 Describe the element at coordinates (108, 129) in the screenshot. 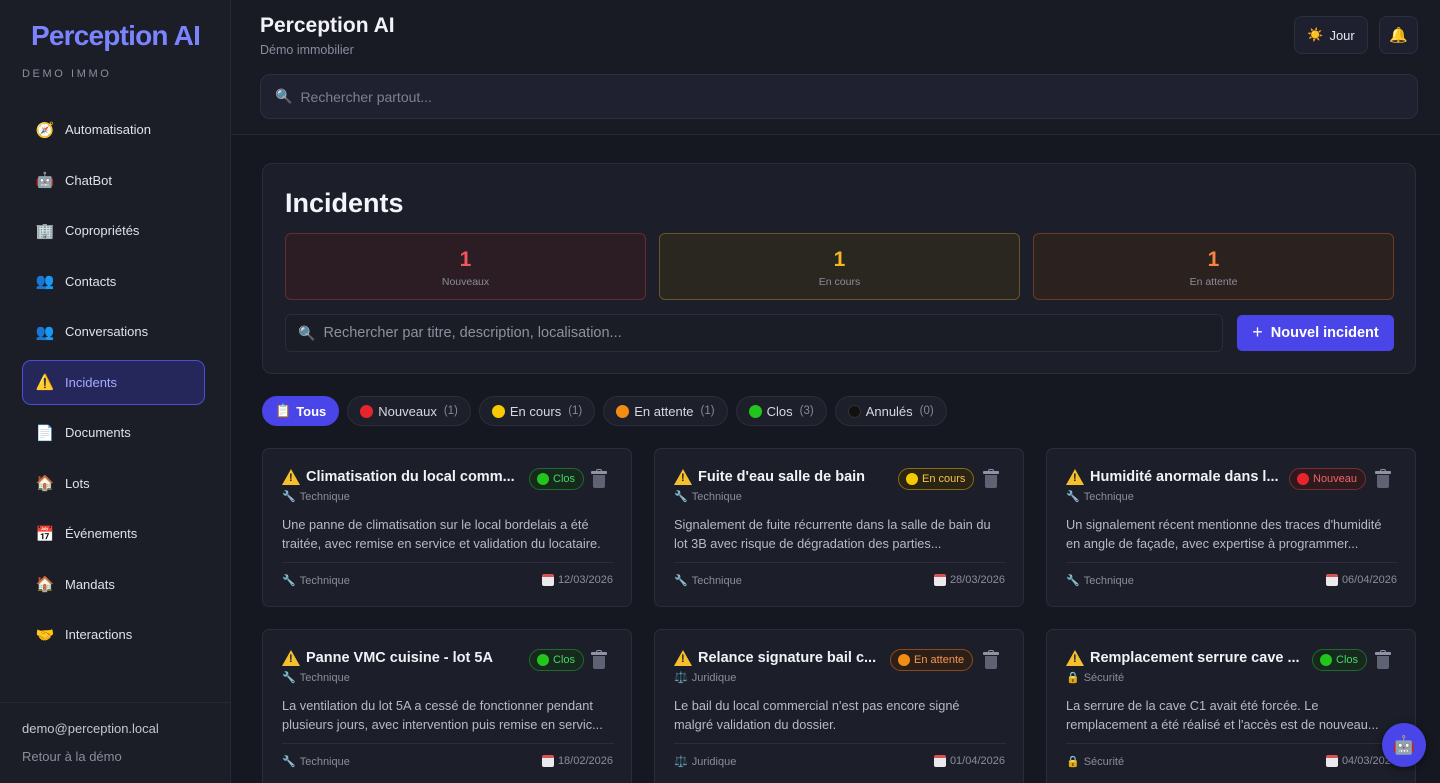

I see `sidebar-item-label: Automatisation` at that location.